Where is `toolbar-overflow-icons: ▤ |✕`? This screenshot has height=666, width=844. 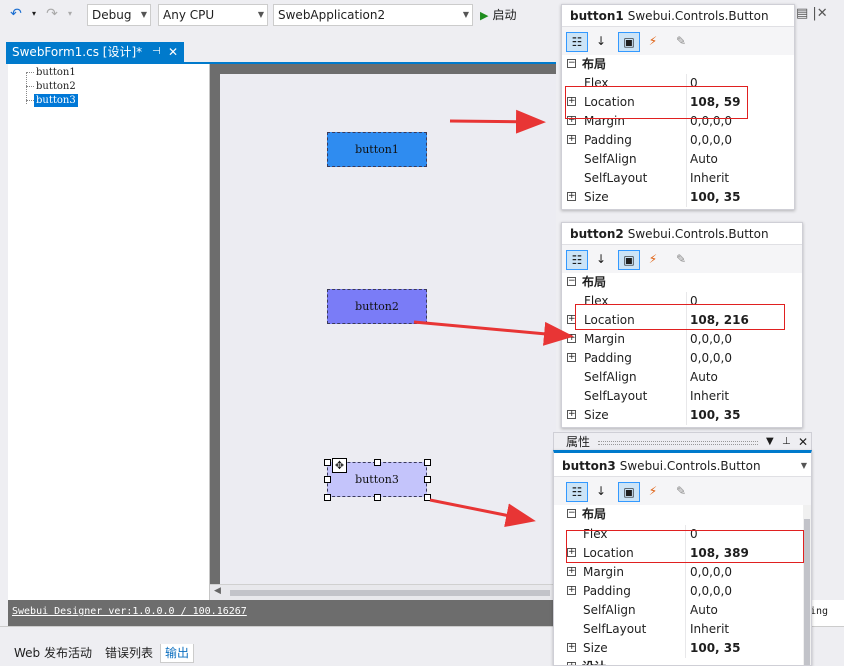
toolbar-overflow-icons: ▤ |✕ is located at coordinates (812, 13).